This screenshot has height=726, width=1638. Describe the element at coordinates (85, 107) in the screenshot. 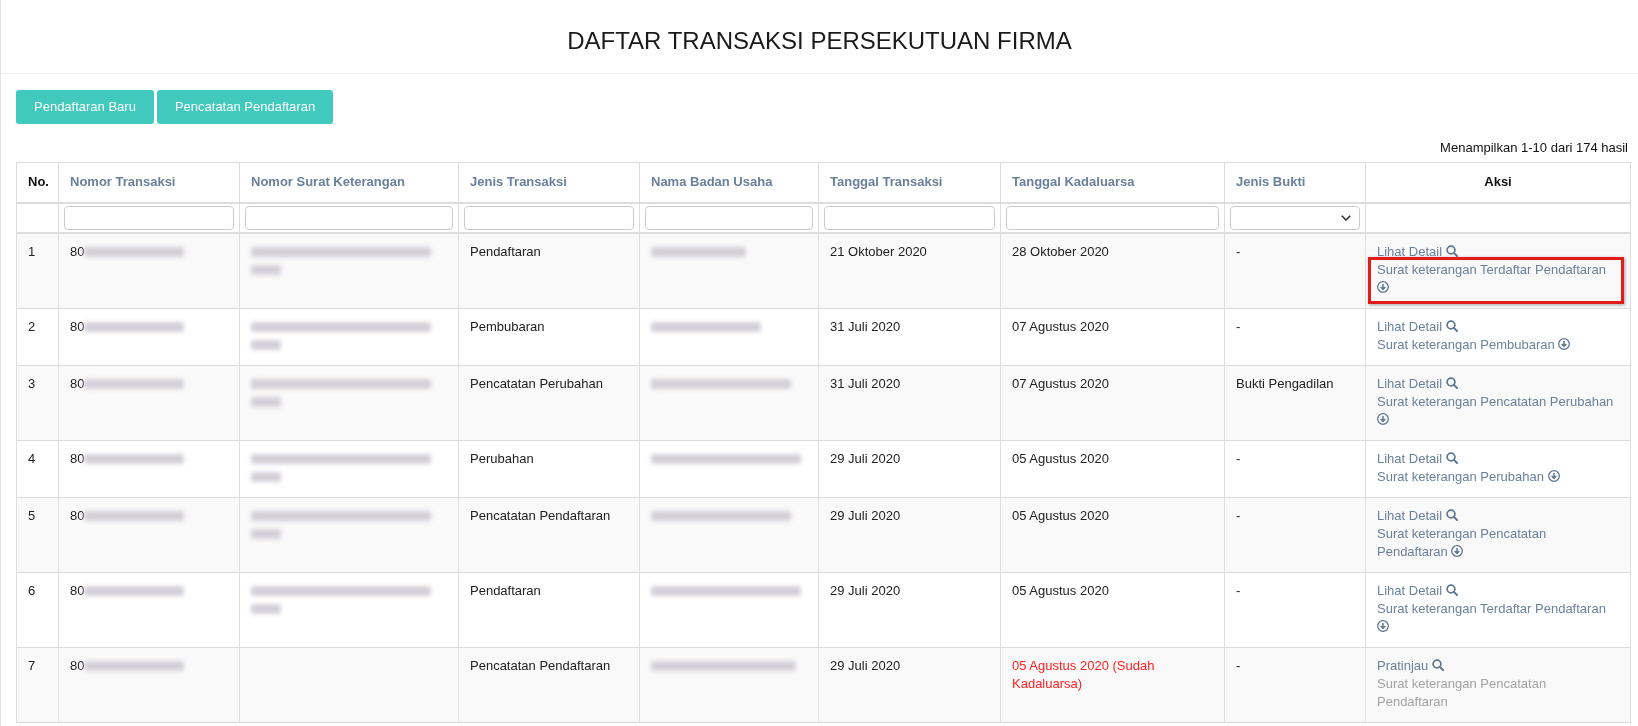

I see `action-button: Pendaftaran Baru` at that location.